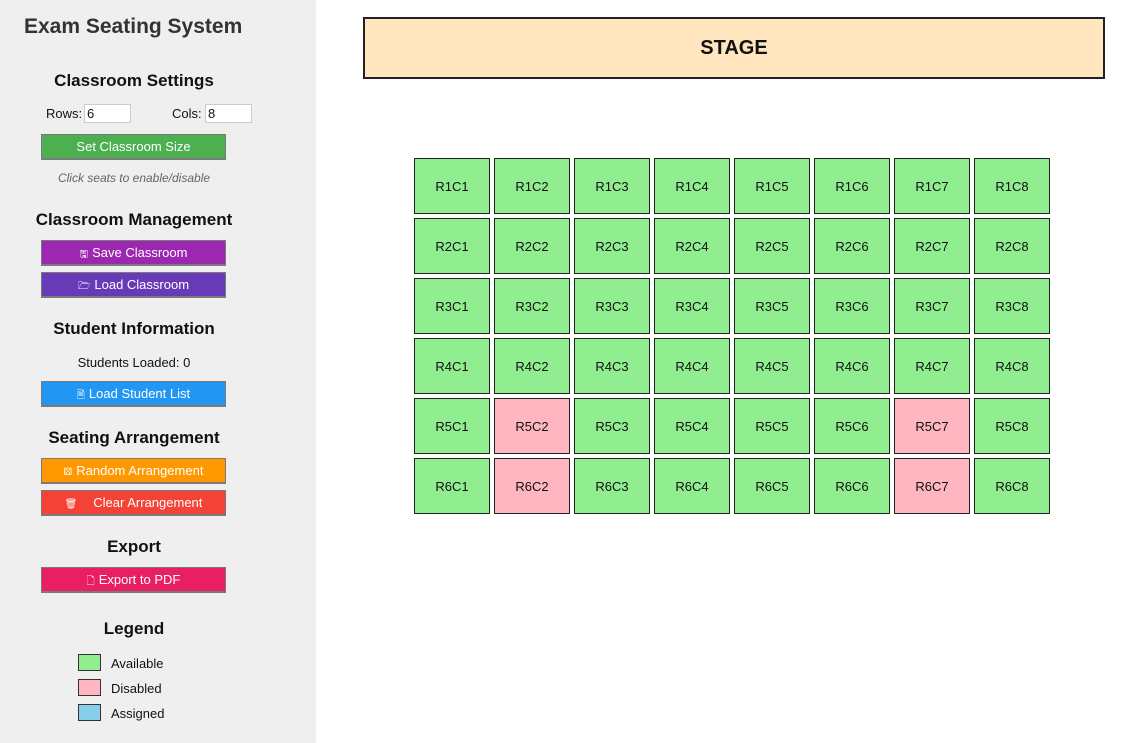 The width and height of the screenshot is (1125, 743). What do you see at coordinates (84, 286) in the screenshot?
I see `folder-icon: 🗁` at bounding box center [84, 286].